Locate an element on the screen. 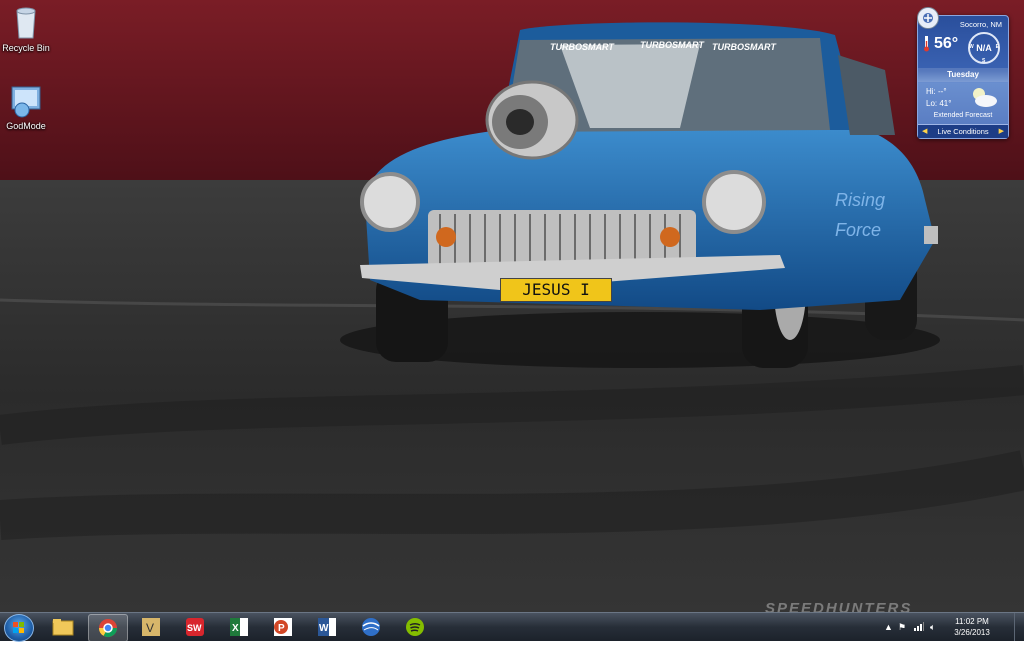  compass-east: E is located at coordinates (997, 47).